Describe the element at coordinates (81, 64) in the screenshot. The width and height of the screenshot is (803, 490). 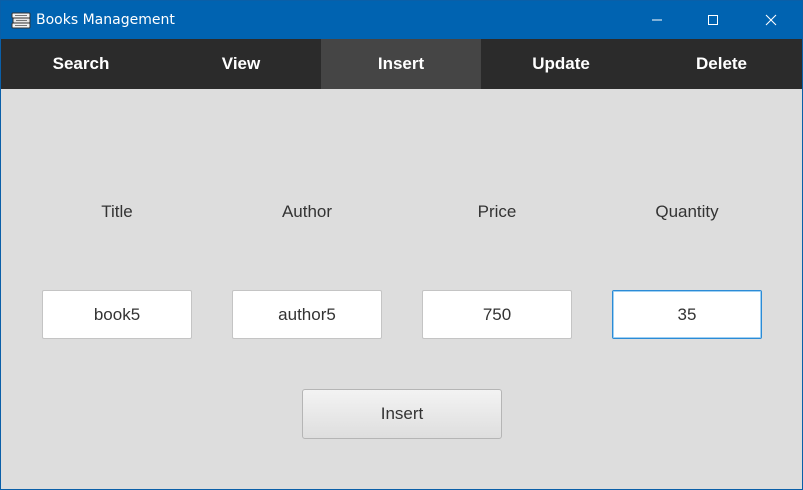
I see `tab-search: Search` at that location.